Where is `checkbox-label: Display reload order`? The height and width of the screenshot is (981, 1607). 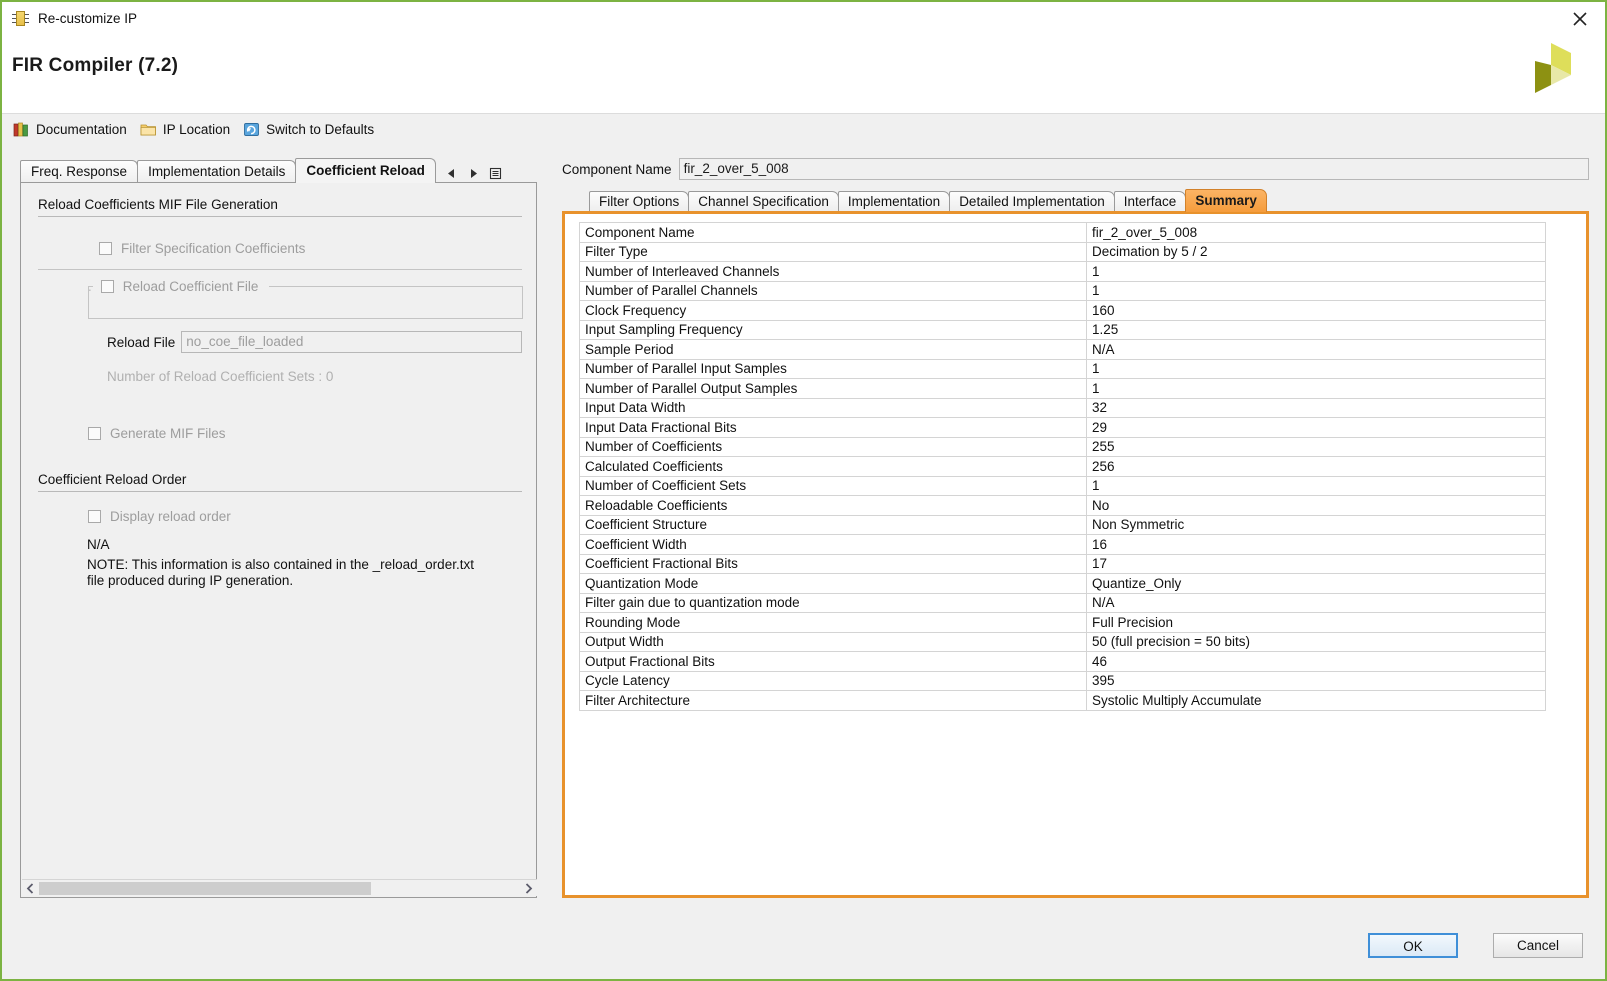 checkbox-label: Display reload order is located at coordinates (170, 516).